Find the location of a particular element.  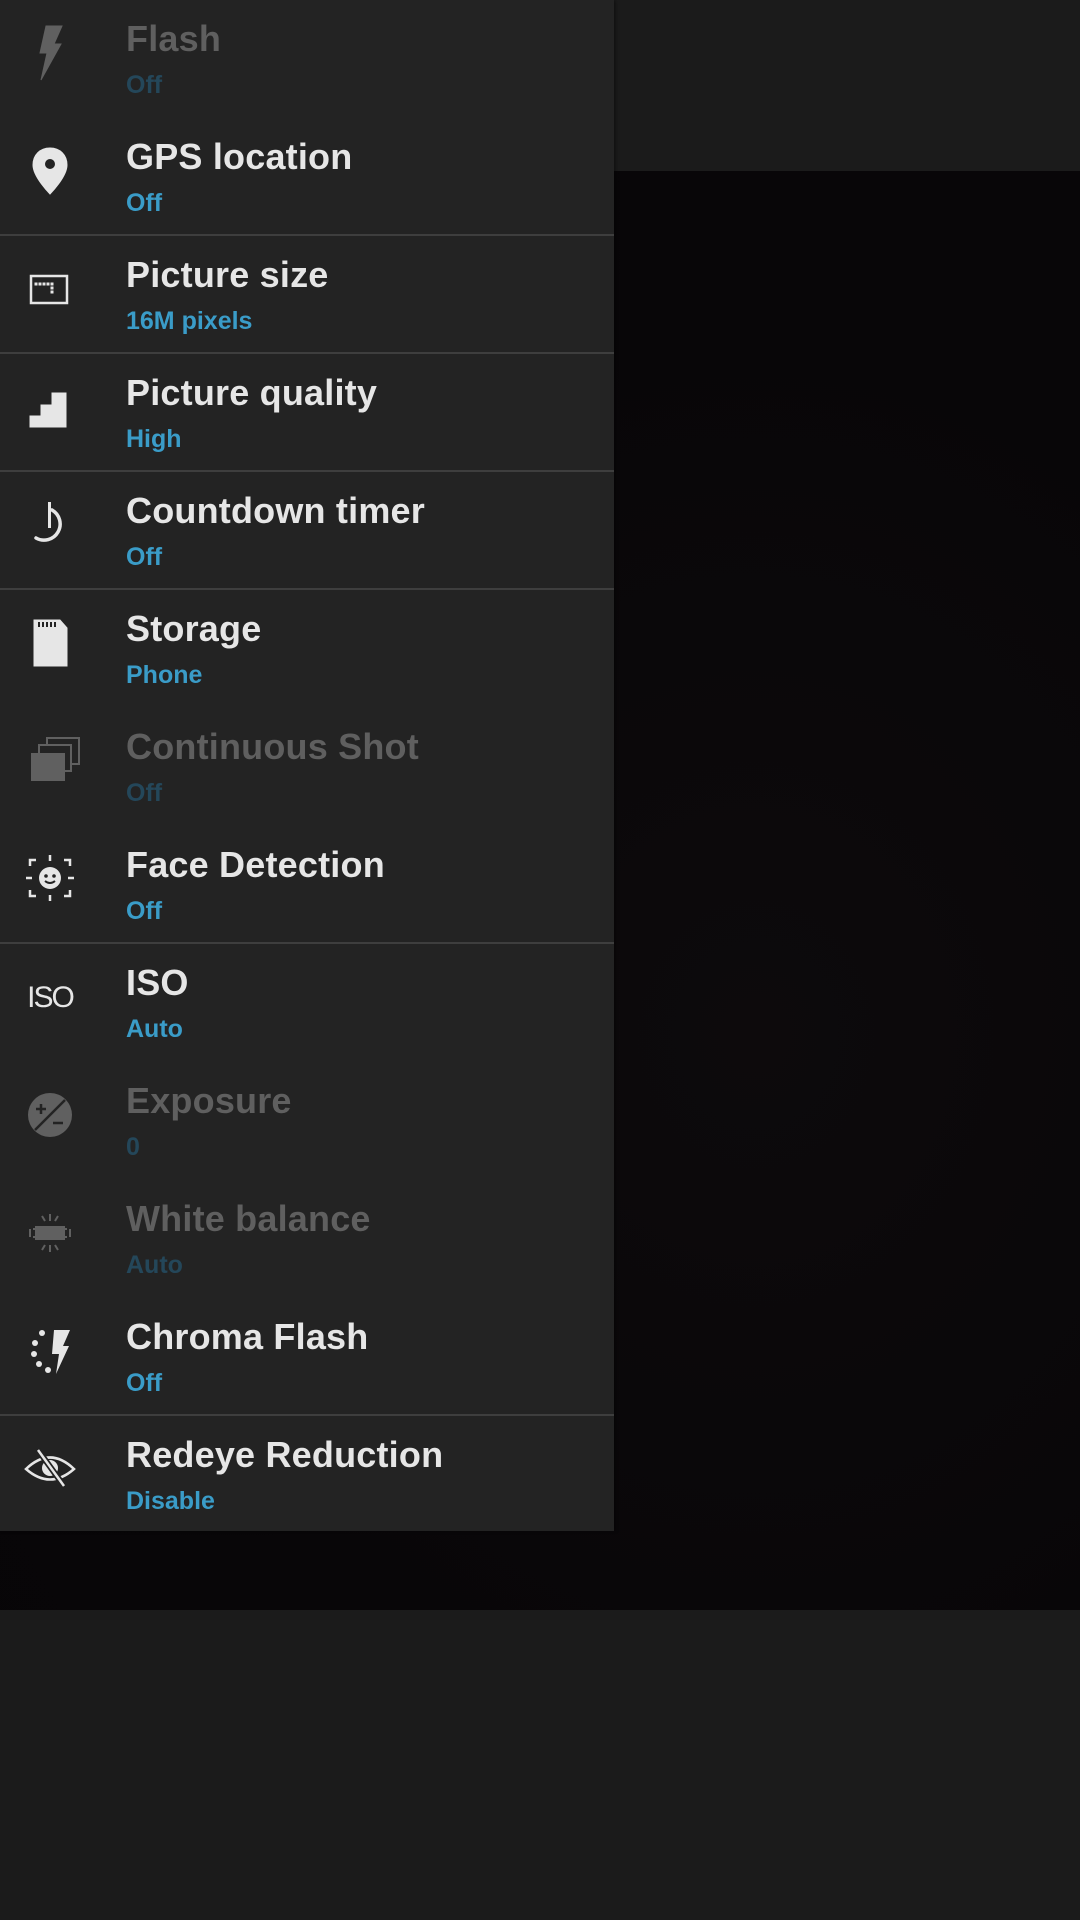

setting-title: Redeye Reduction is located at coordinates (285, 1454).